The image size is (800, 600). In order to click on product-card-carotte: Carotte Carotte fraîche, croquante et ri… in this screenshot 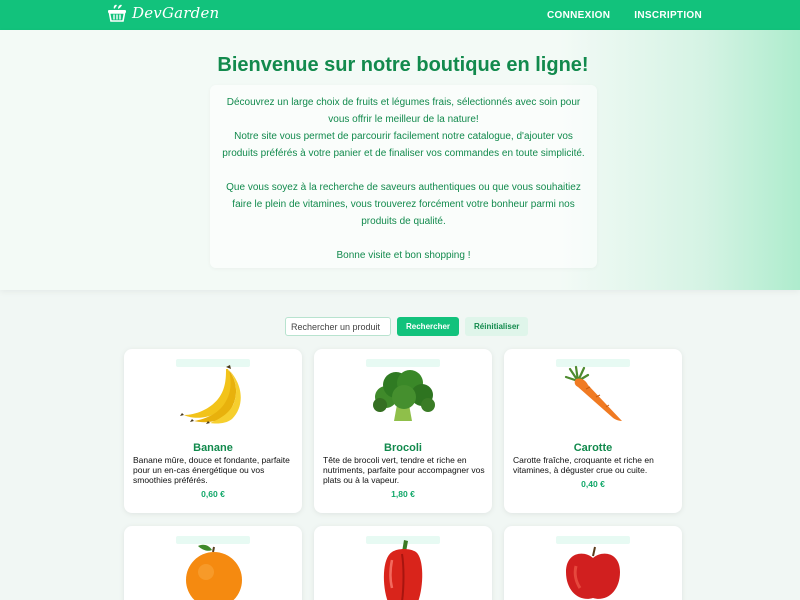, I will do `click(593, 431)`.